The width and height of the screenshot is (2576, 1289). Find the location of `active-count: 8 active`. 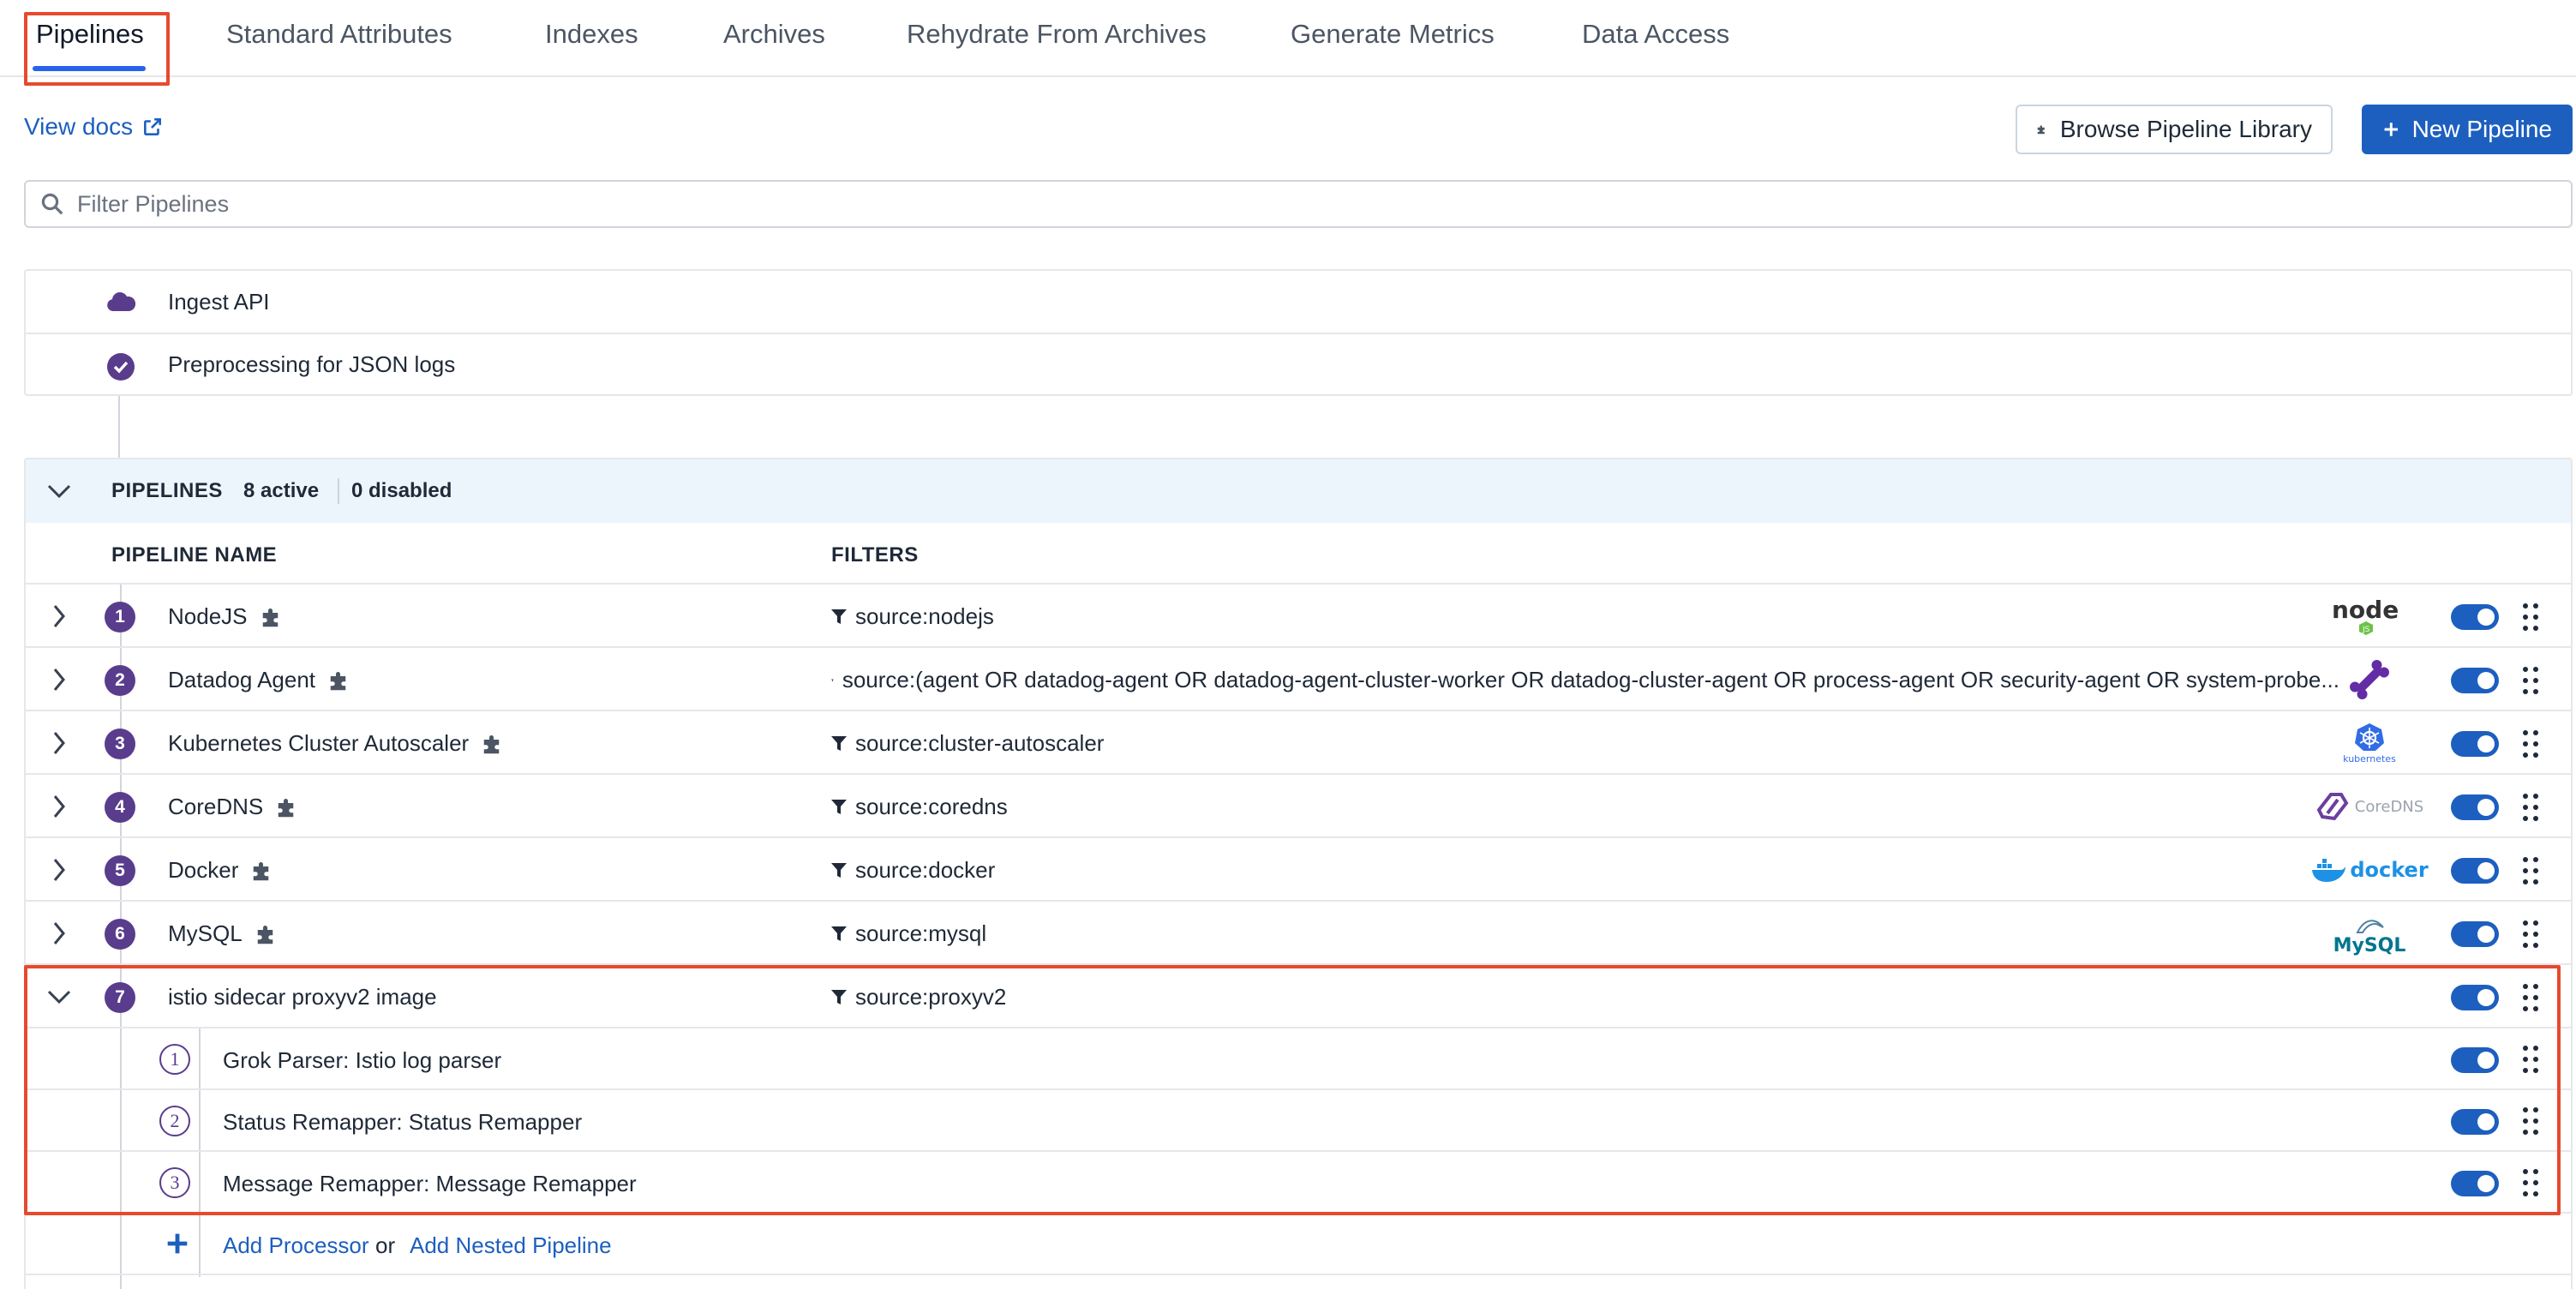

active-count: 8 active is located at coordinates (281, 490).